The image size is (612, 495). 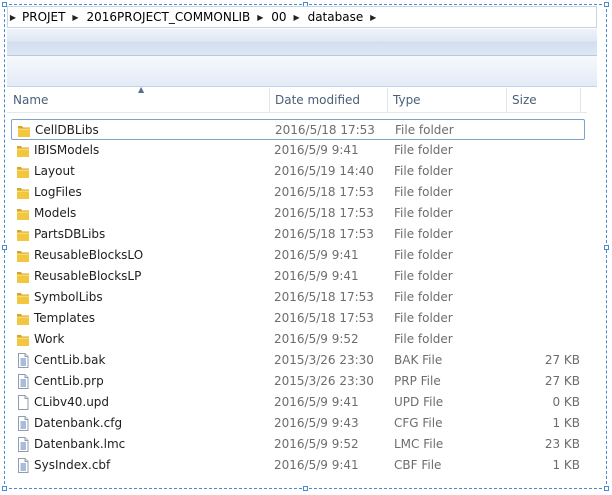 I want to click on file-row: Templates 2016/5/18 17:53 File folder, so click(x=298, y=318).